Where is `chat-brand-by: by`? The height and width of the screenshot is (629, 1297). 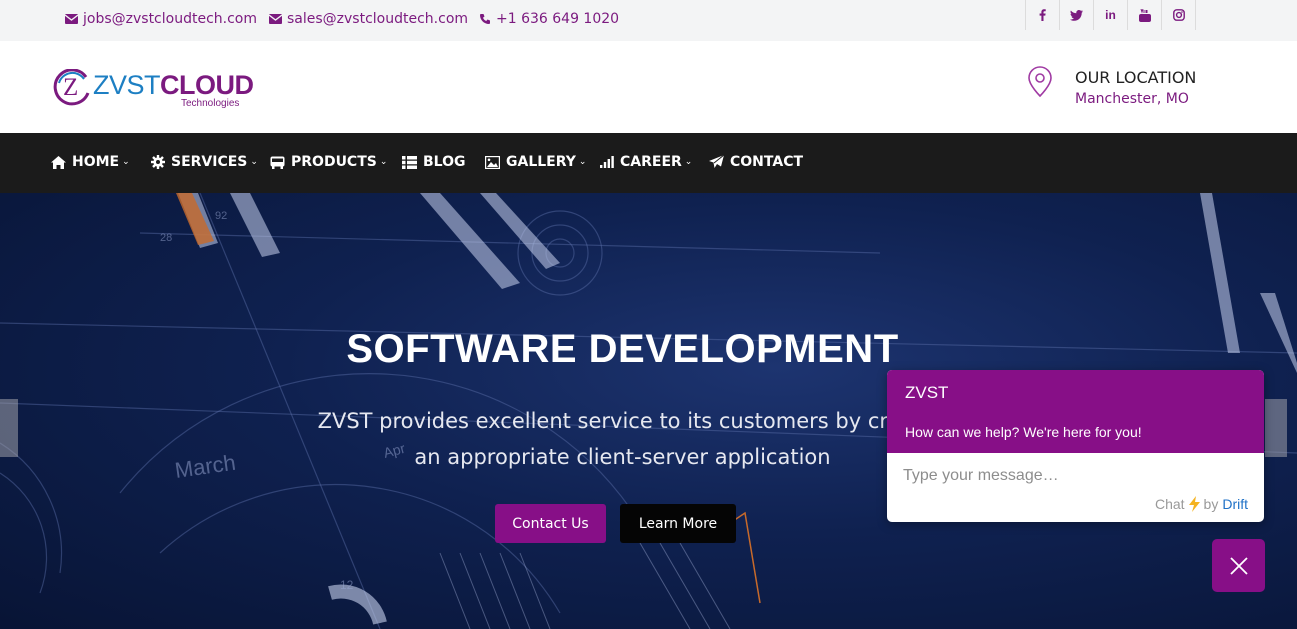 chat-brand-by: by is located at coordinates (1211, 504).